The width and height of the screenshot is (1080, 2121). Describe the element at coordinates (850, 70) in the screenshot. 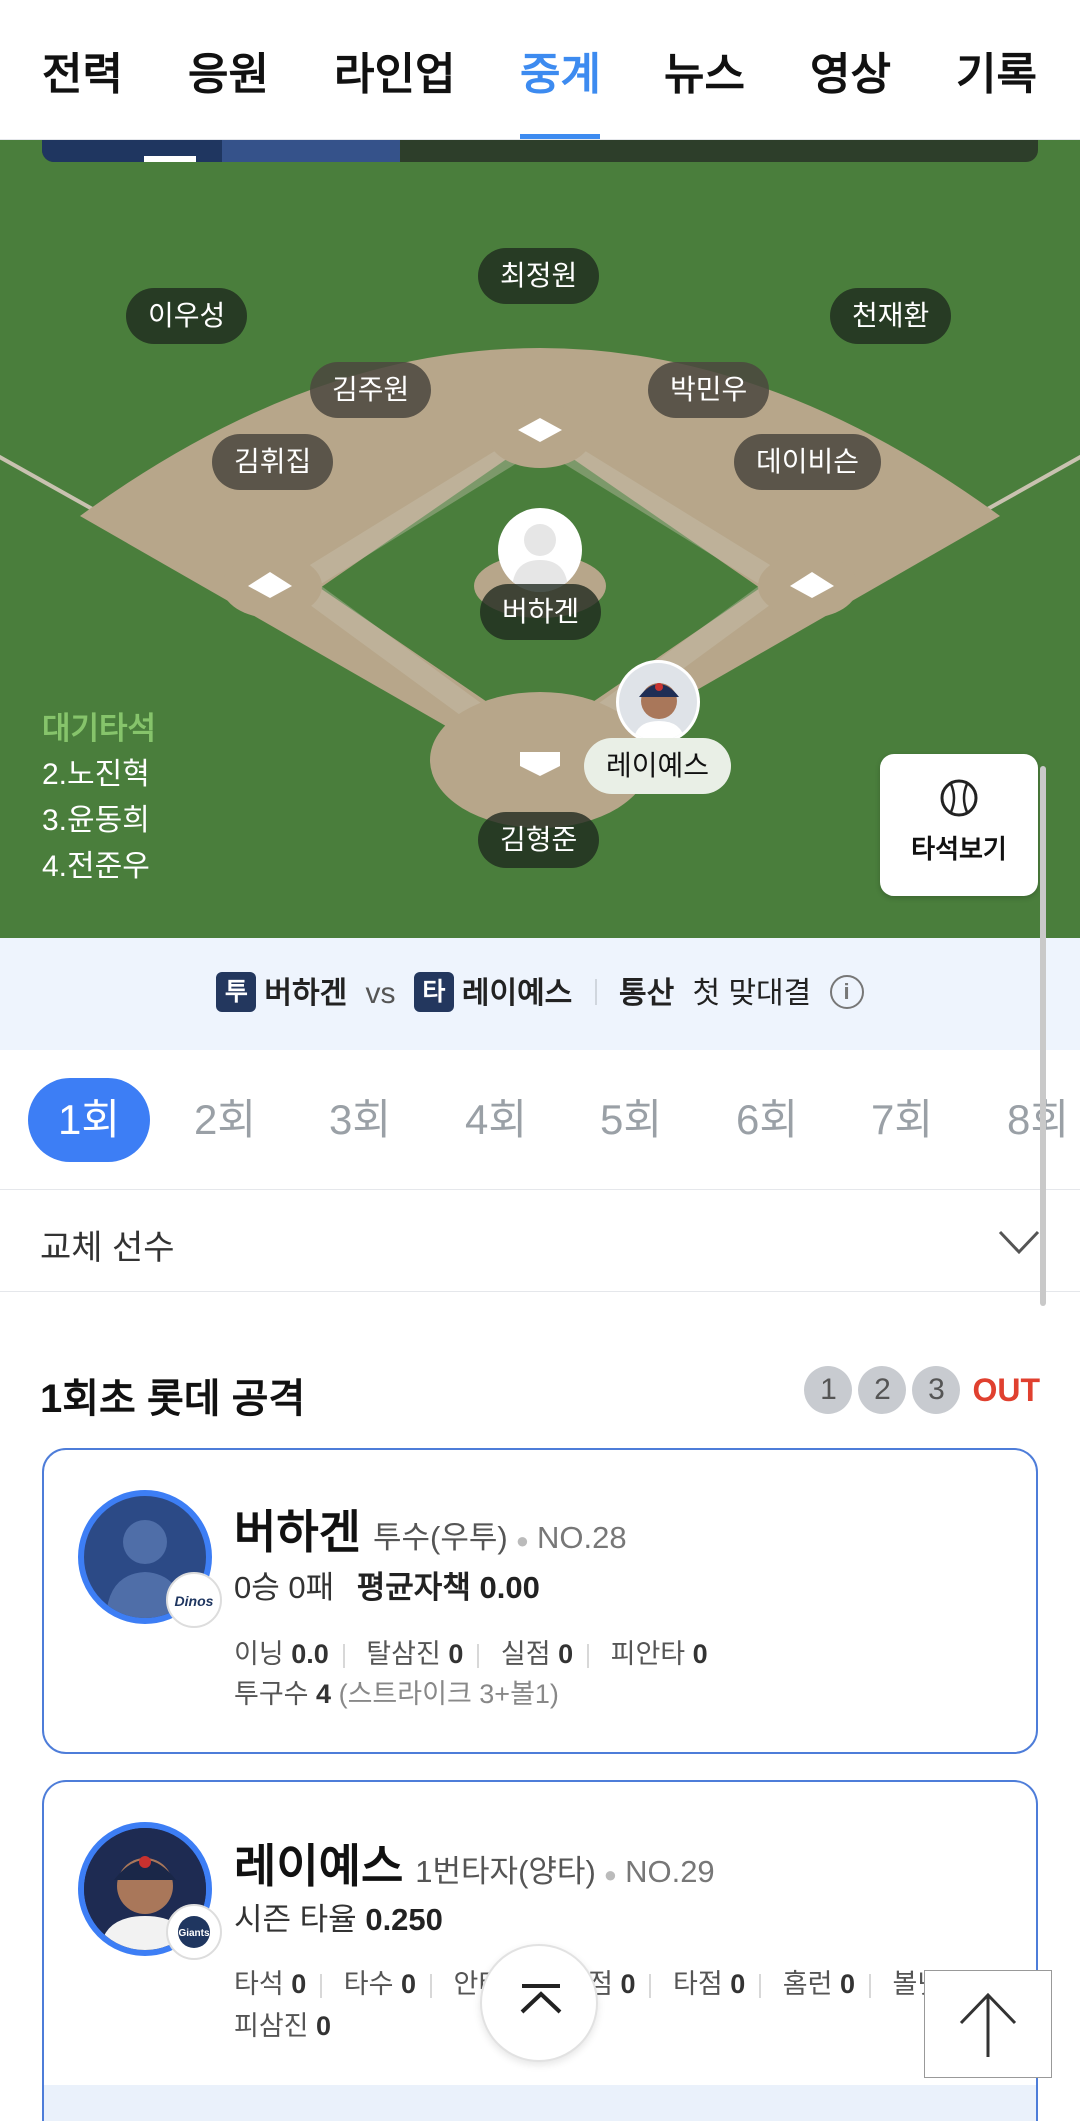

I see `tab-video: 영상` at that location.